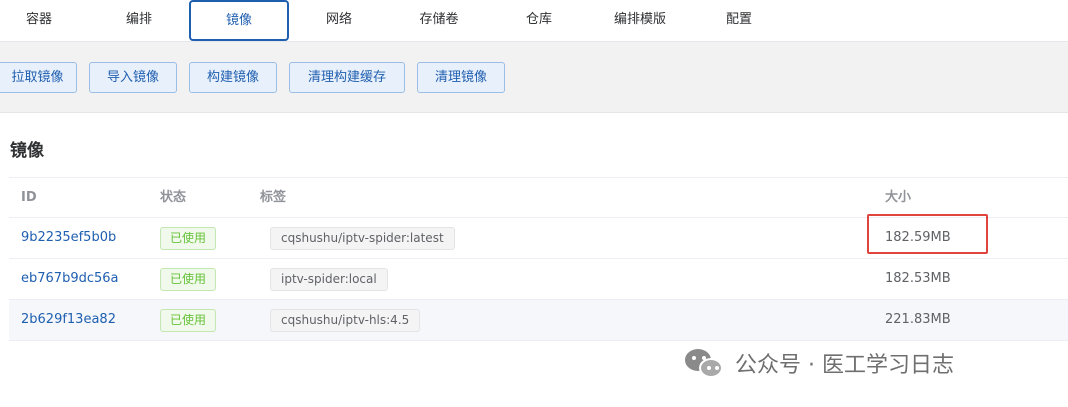 The width and height of the screenshot is (1068, 407). I want to click on image-size: 182.53MB, so click(918, 278).